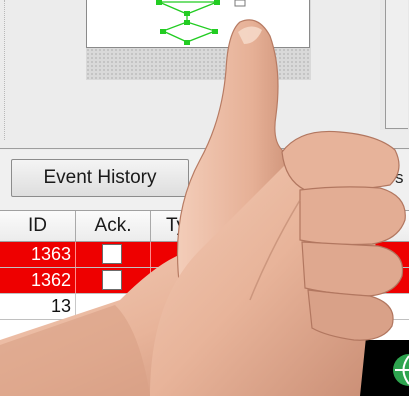  Describe the element at coordinates (204, 148) in the screenshot. I see `panel-divider` at that location.